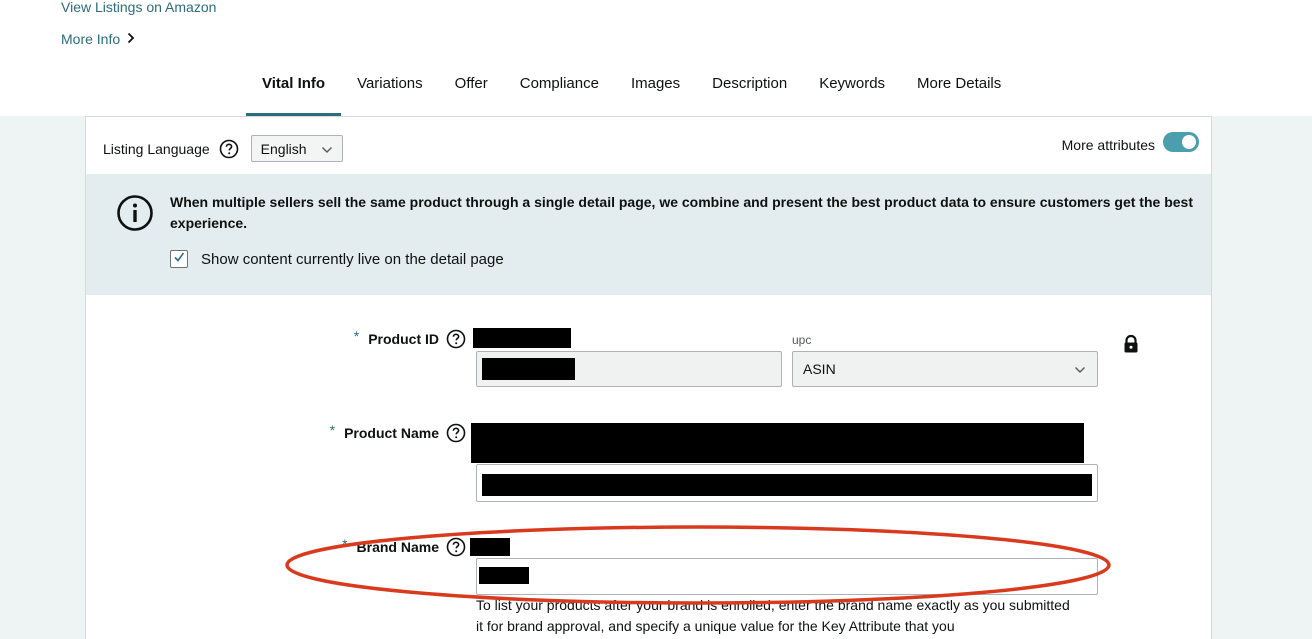 The height and width of the screenshot is (639, 1312). I want to click on brand-name-input, so click(787, 576).